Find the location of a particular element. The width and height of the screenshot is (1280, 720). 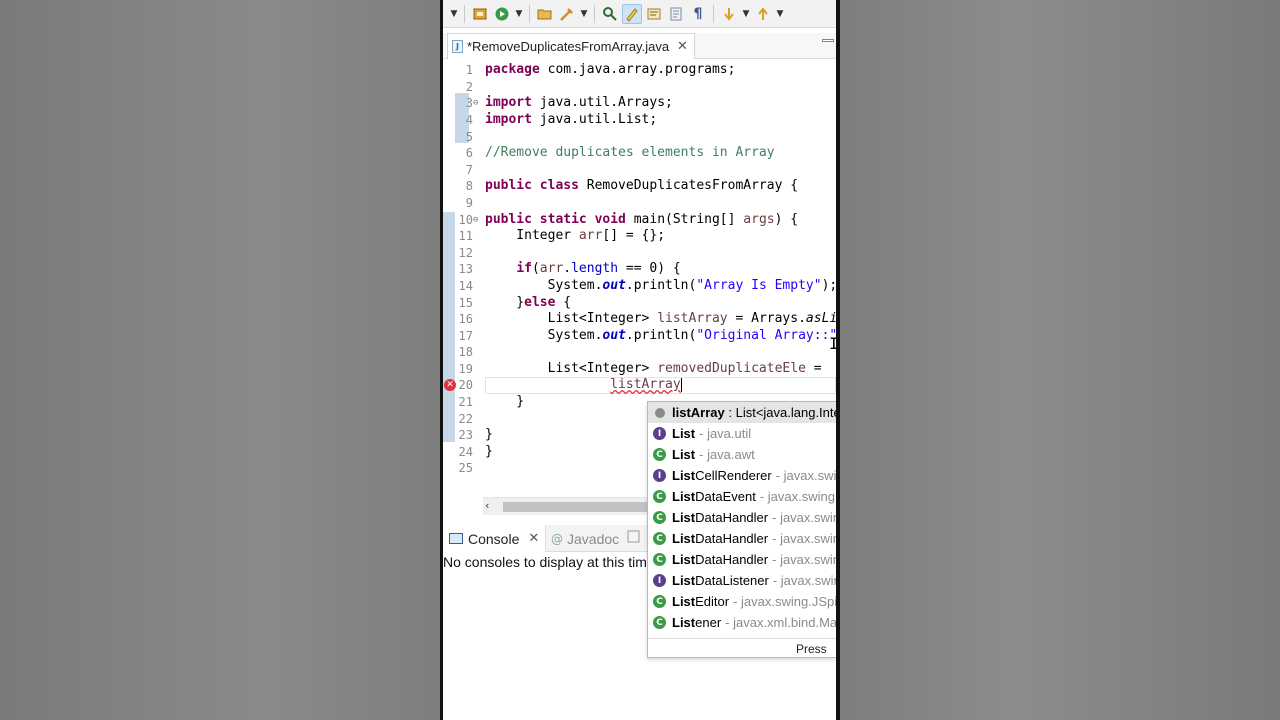

javadoc-icon: @ is located at coordinates (557, 538).